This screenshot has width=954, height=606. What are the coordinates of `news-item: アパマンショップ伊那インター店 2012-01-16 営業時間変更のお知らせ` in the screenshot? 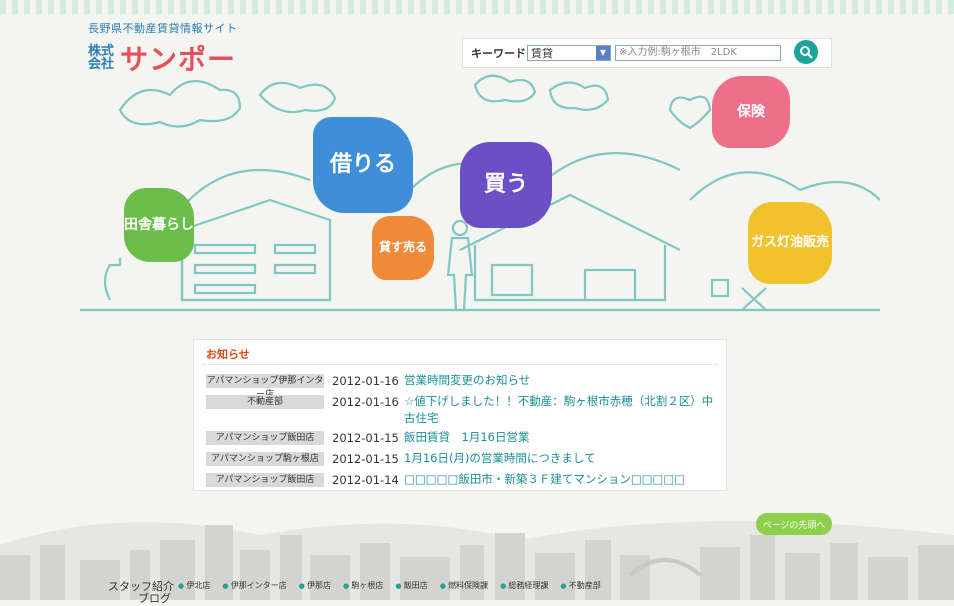 It's located at (462, 386).